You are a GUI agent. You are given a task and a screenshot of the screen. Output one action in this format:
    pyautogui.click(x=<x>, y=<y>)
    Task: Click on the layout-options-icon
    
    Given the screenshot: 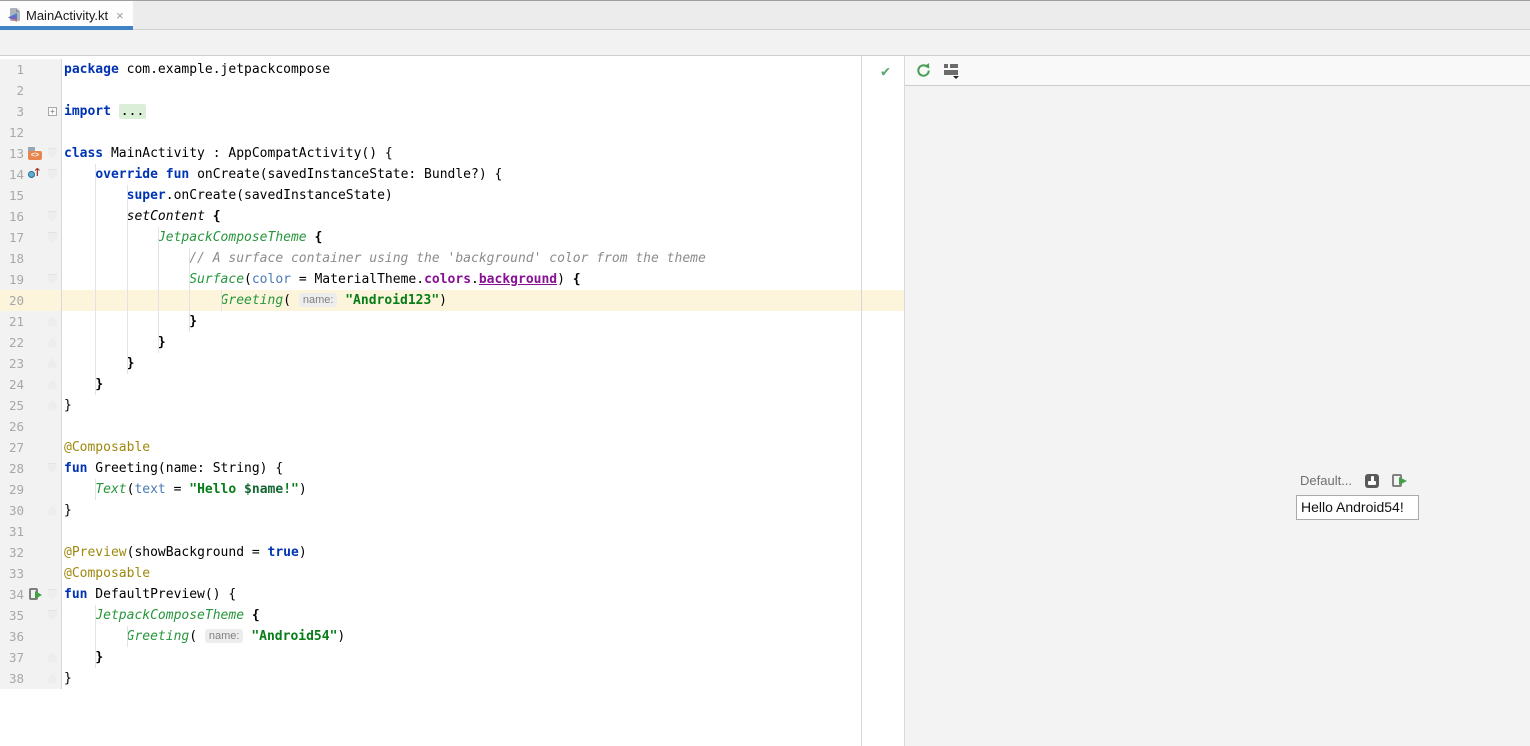 What is the action you would take?
    pyautogui.click(x=951, y=71)
    